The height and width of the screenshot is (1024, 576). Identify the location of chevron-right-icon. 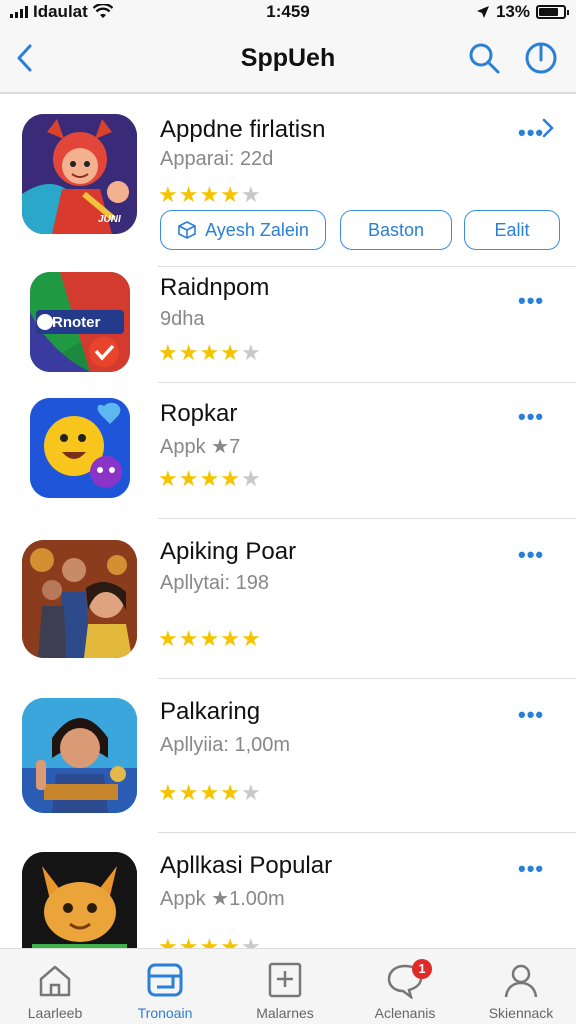
(548, 128).